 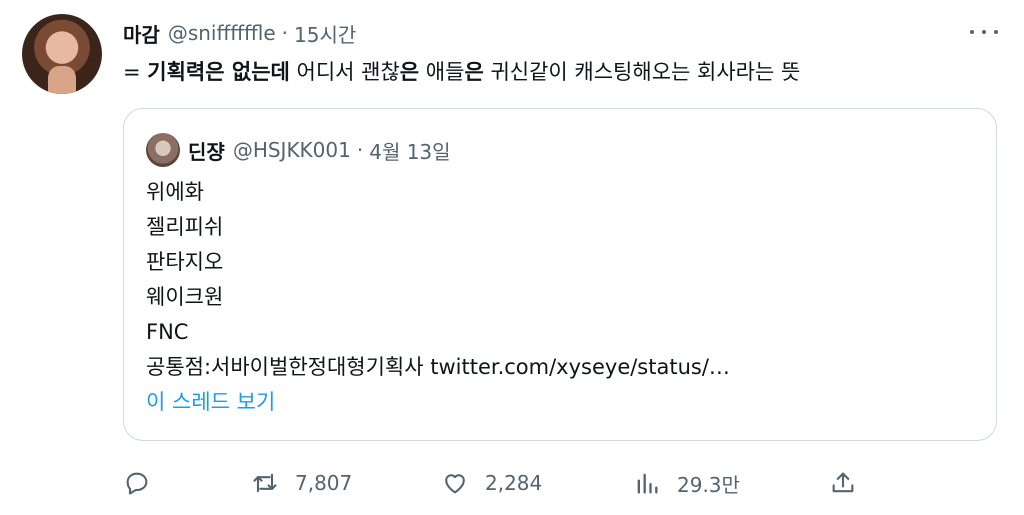 What do you see at coordinates (175, 192) in the screenshot?
I see `quote-line: 위에화` at bounding box center [175, 192].